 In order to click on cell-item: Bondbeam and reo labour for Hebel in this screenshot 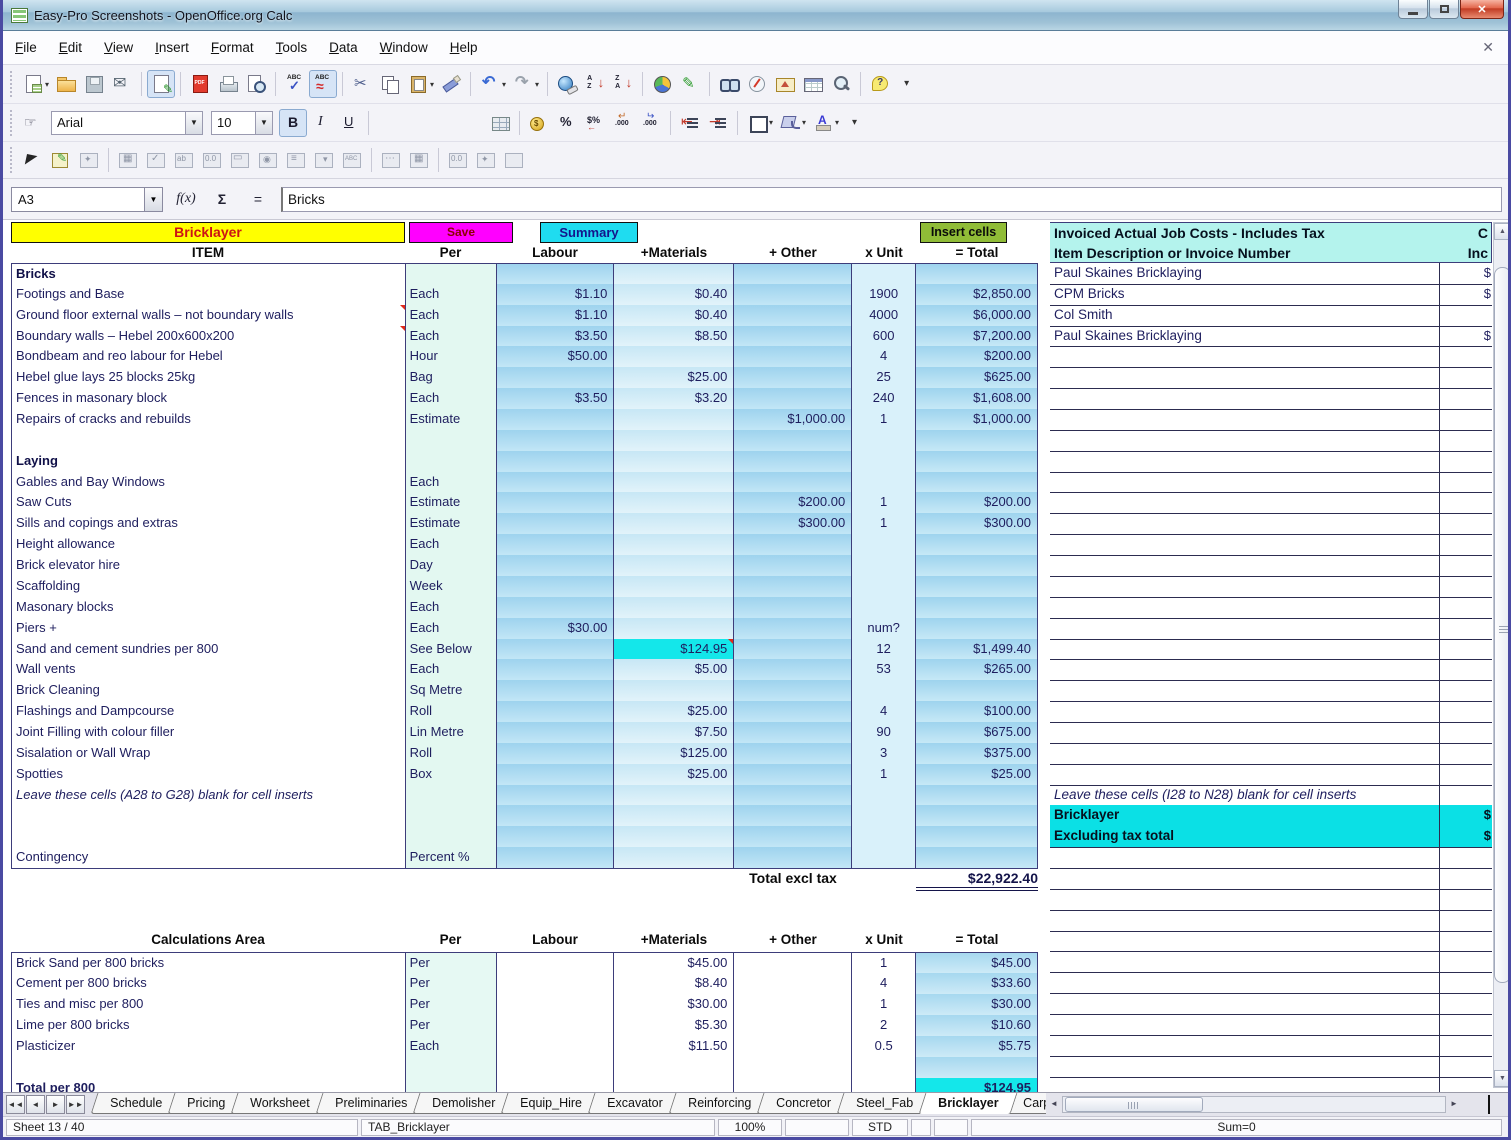, I will do `click(209, 357)`.